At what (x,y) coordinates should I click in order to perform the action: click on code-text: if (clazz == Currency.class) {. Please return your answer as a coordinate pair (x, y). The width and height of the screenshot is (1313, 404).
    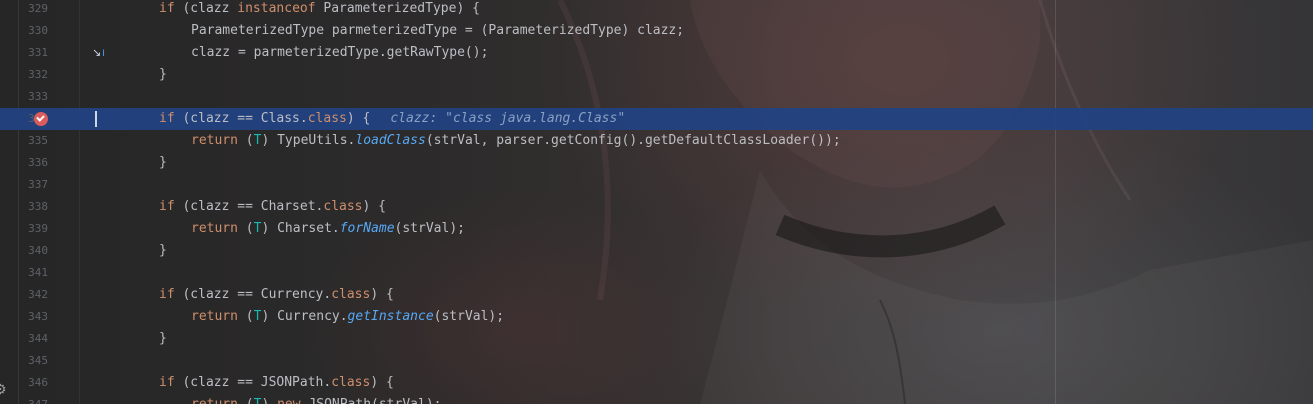
    Looking at the image, I should click on (276, 295).